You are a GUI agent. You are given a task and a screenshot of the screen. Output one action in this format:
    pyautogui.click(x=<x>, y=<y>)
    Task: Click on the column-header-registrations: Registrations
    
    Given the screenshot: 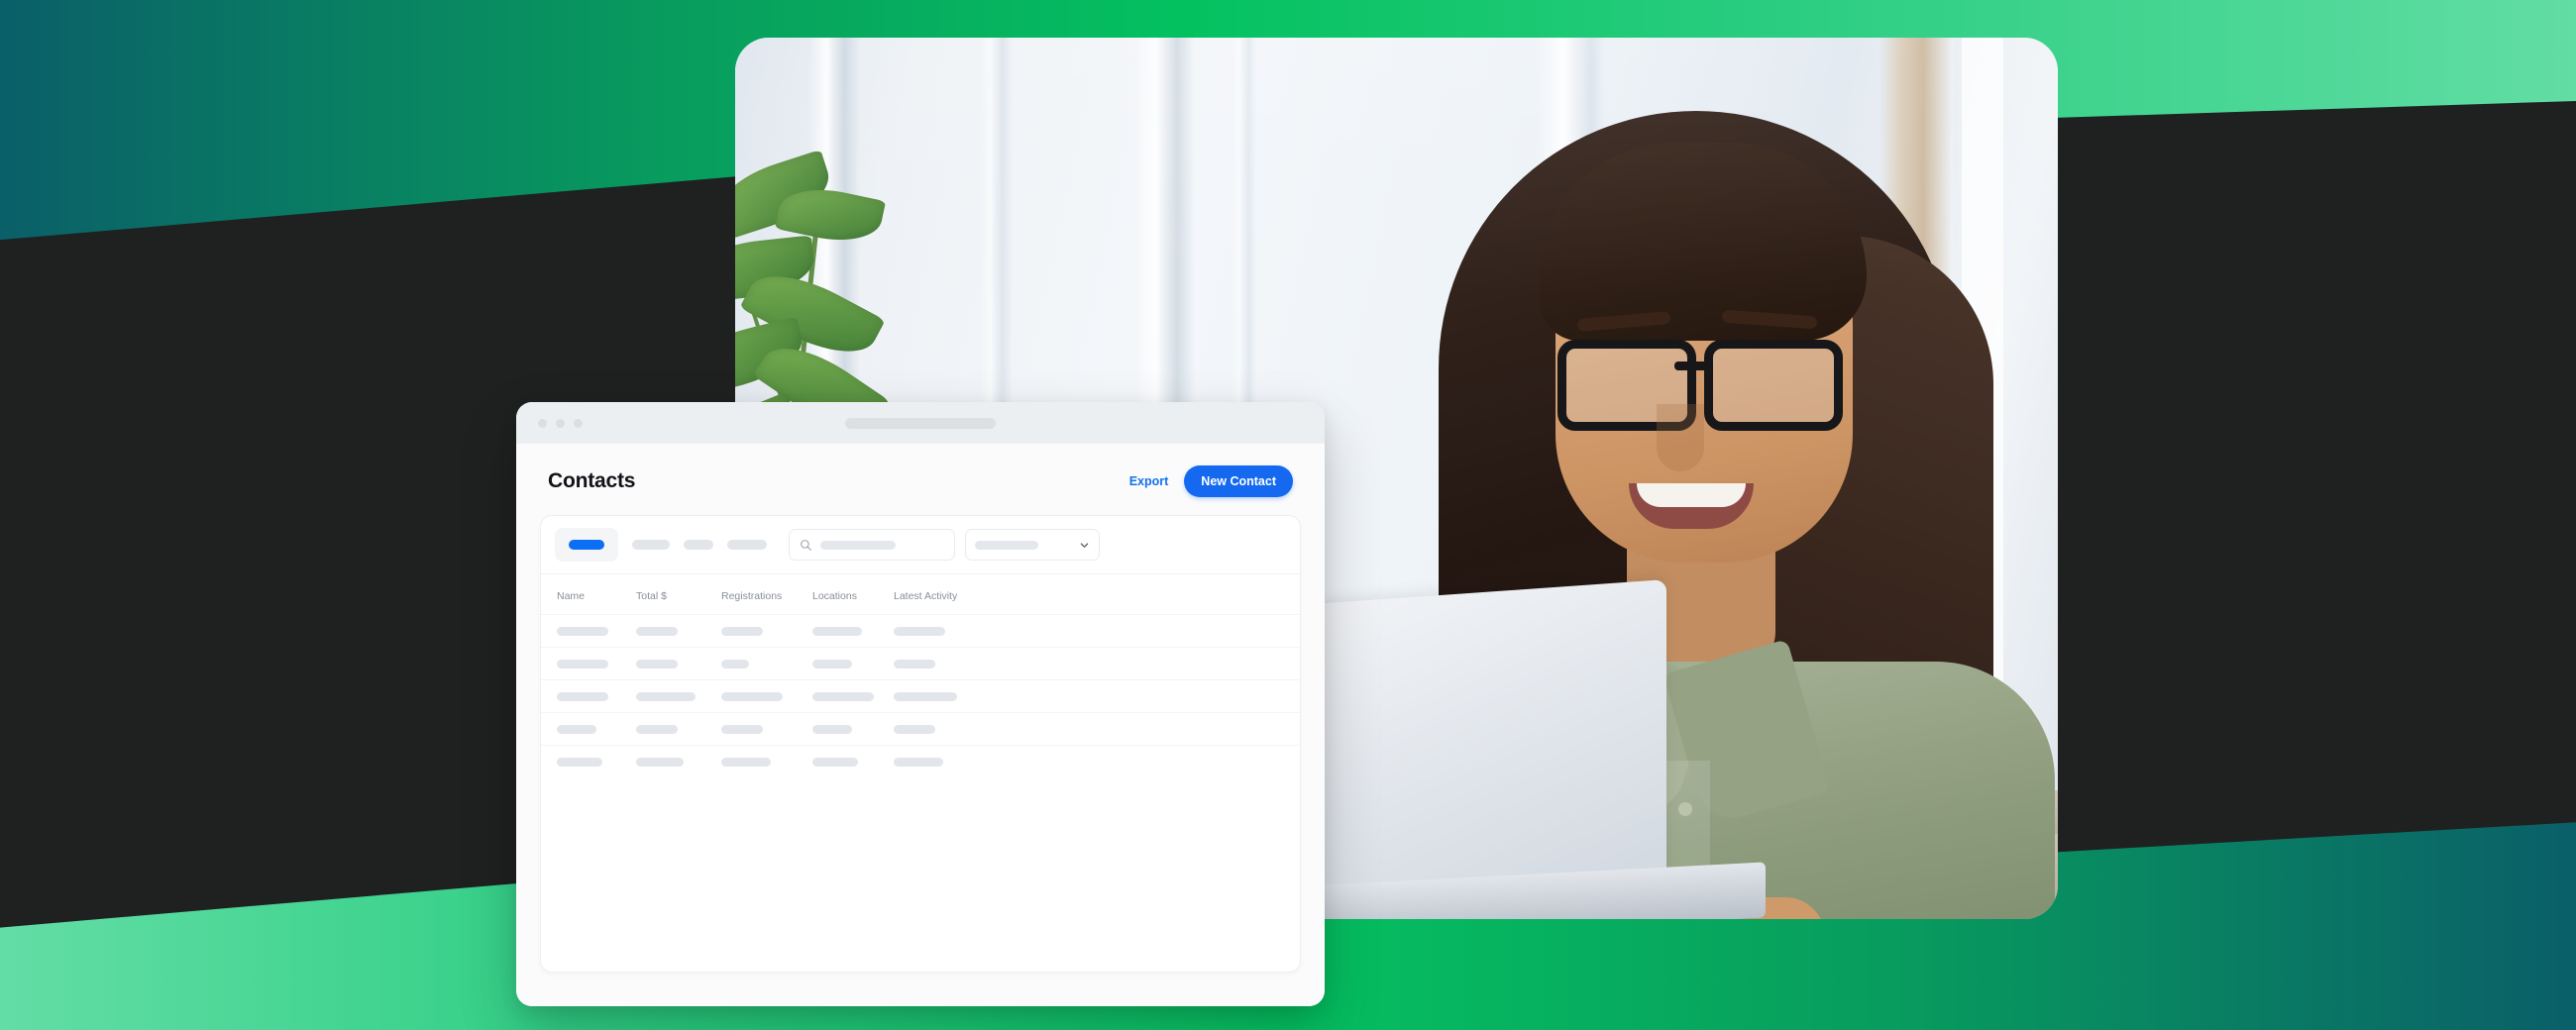 What is the action you would take?
    pyautogui.click(x=752, y=596)
    